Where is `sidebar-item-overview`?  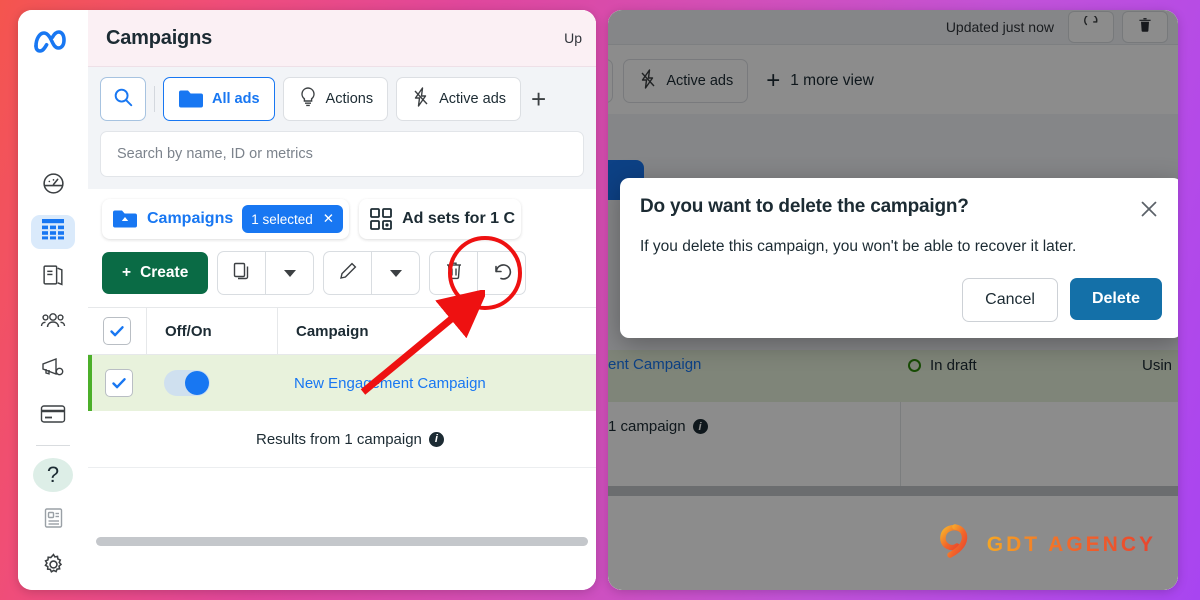
sidebar-item-overview is located at coordinates (53, 186).